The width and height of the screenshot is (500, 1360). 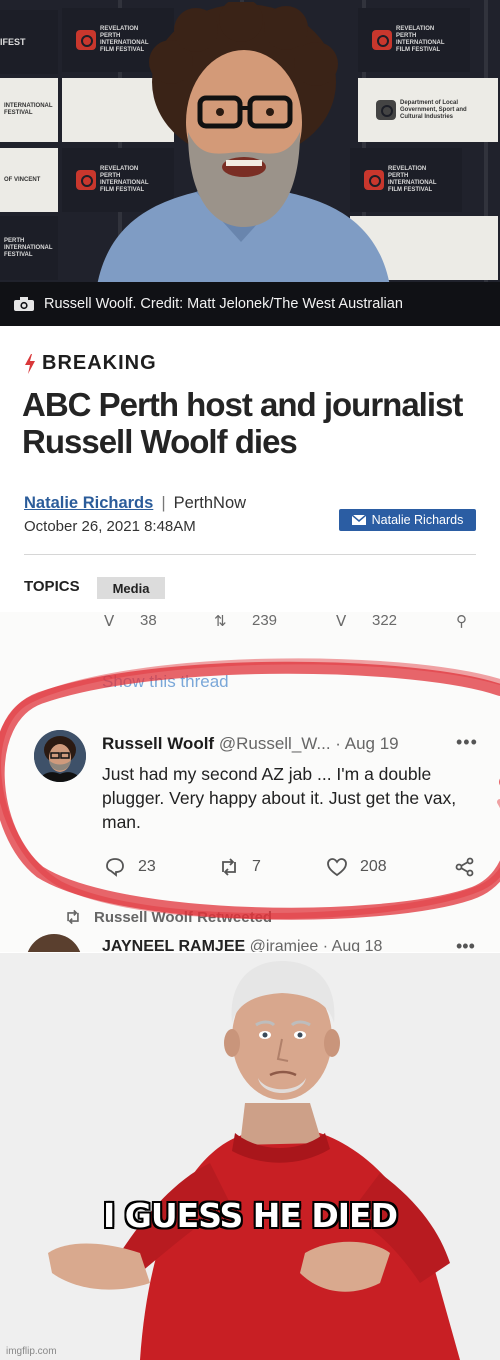 I want to click on topic-tag-media: Media, so click(x=131, y=588).